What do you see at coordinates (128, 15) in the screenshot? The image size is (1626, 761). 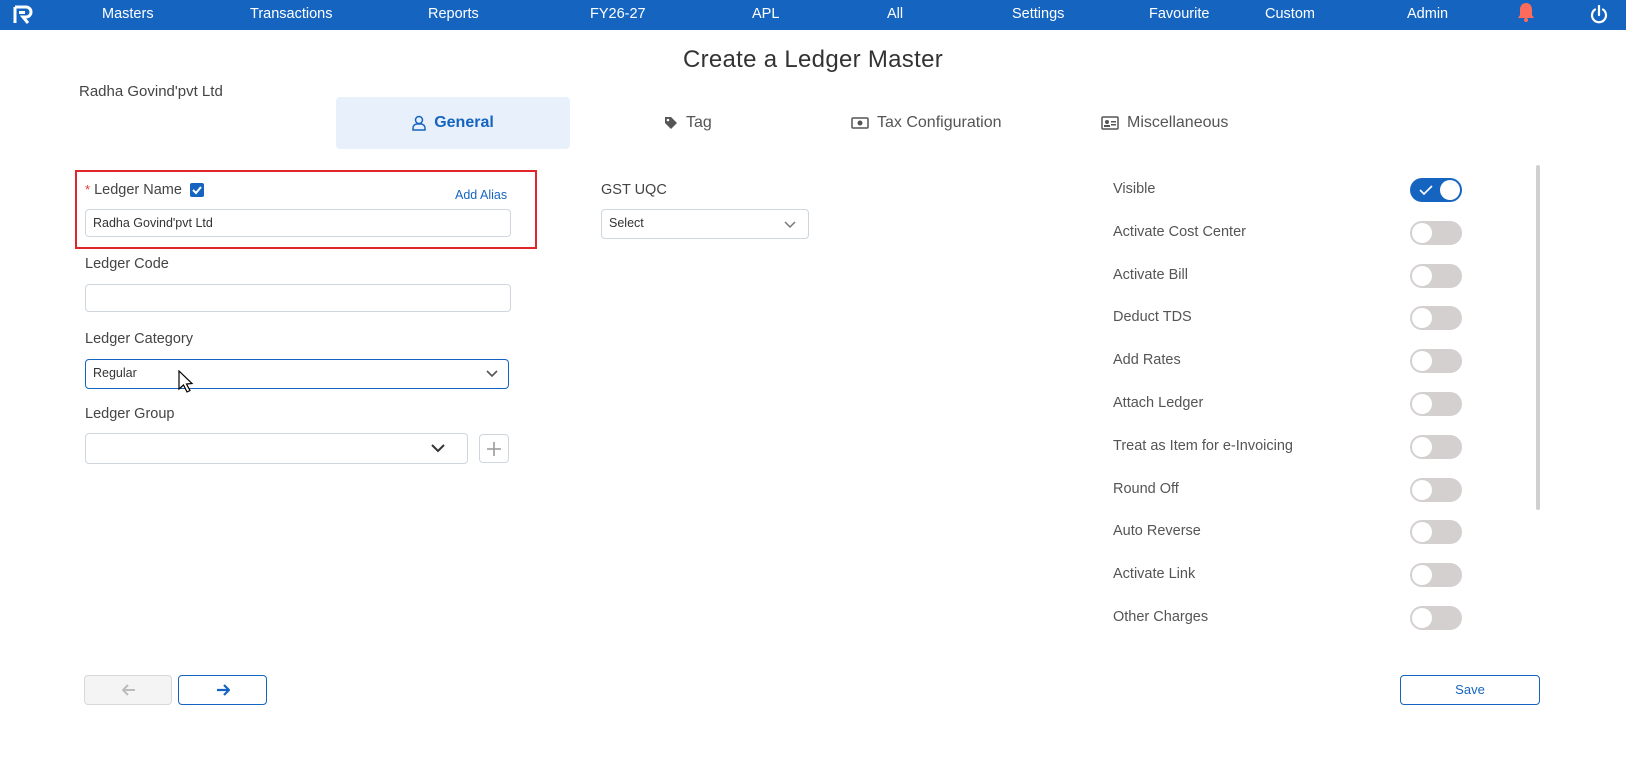 I see `nav-masters: Masters` at bounding box center [128, 15].